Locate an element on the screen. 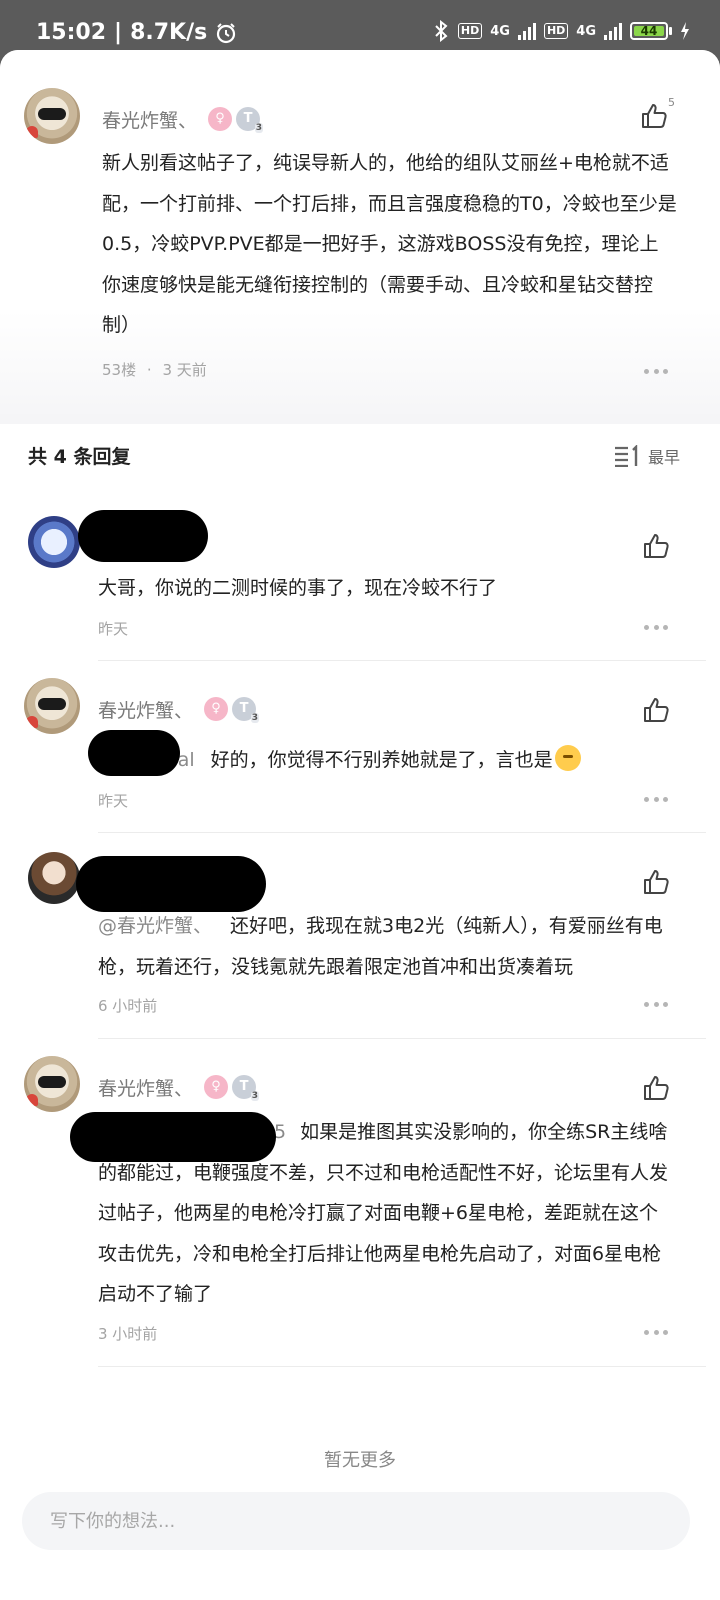 This screenshot has width=720, height=1600. sort-button: 最早 is located at coordinates (647, 456).